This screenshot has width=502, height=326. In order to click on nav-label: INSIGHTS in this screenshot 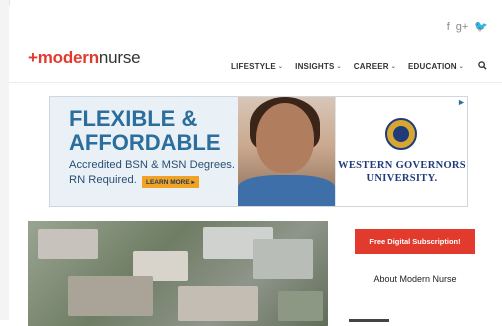, I will do `click(315, 66)`.